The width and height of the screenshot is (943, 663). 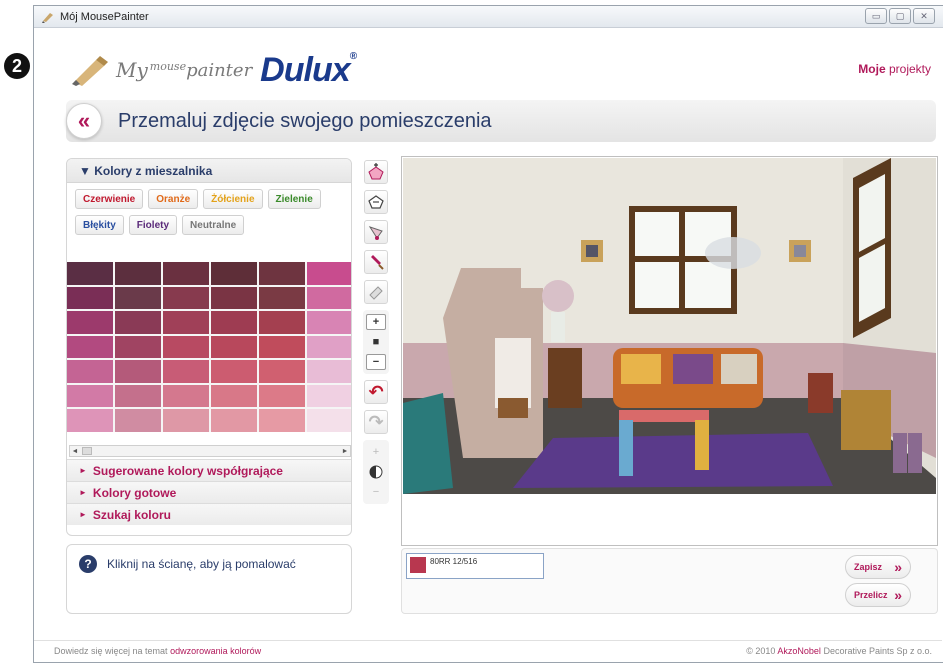 I want to click on chip-neutrals: Neutralne, so click(x=213, y=225).